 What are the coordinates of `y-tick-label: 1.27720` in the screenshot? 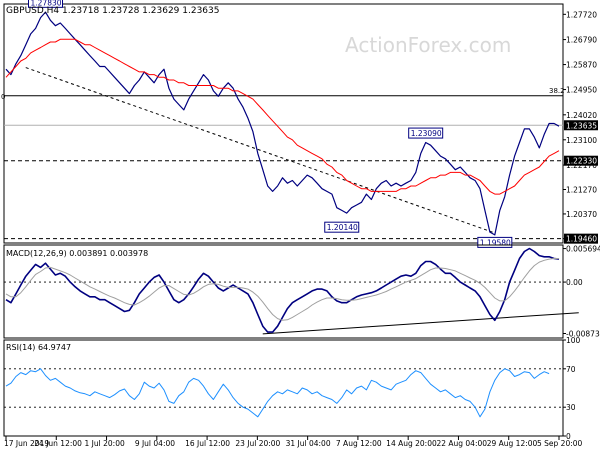 It's located at (581, 14).